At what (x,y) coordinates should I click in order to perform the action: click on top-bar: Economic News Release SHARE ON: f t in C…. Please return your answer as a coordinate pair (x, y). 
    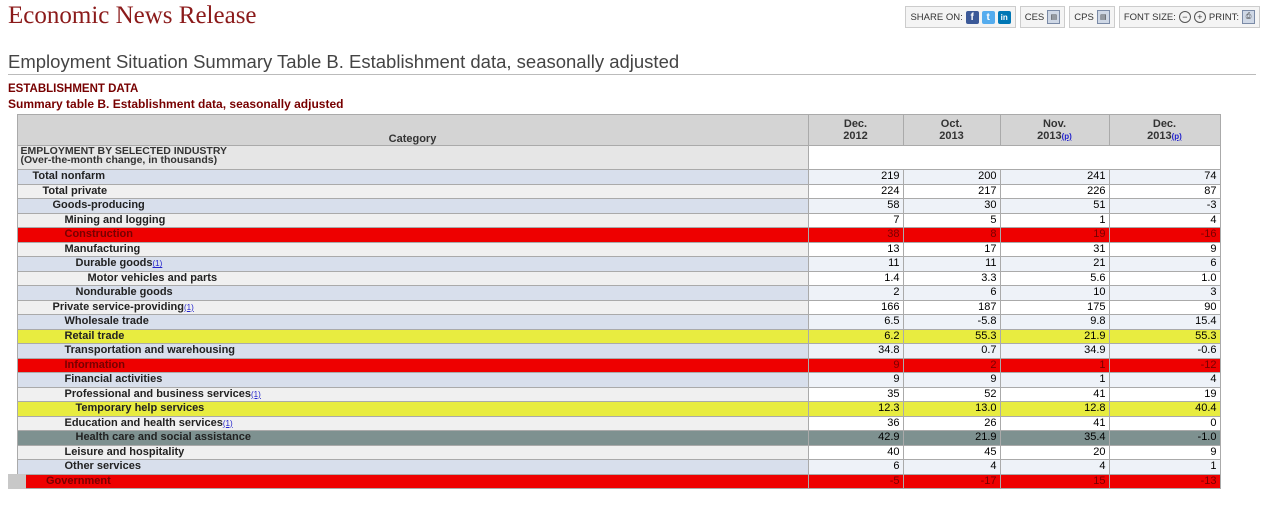
    Looking at the image, I should click on (632, 18).